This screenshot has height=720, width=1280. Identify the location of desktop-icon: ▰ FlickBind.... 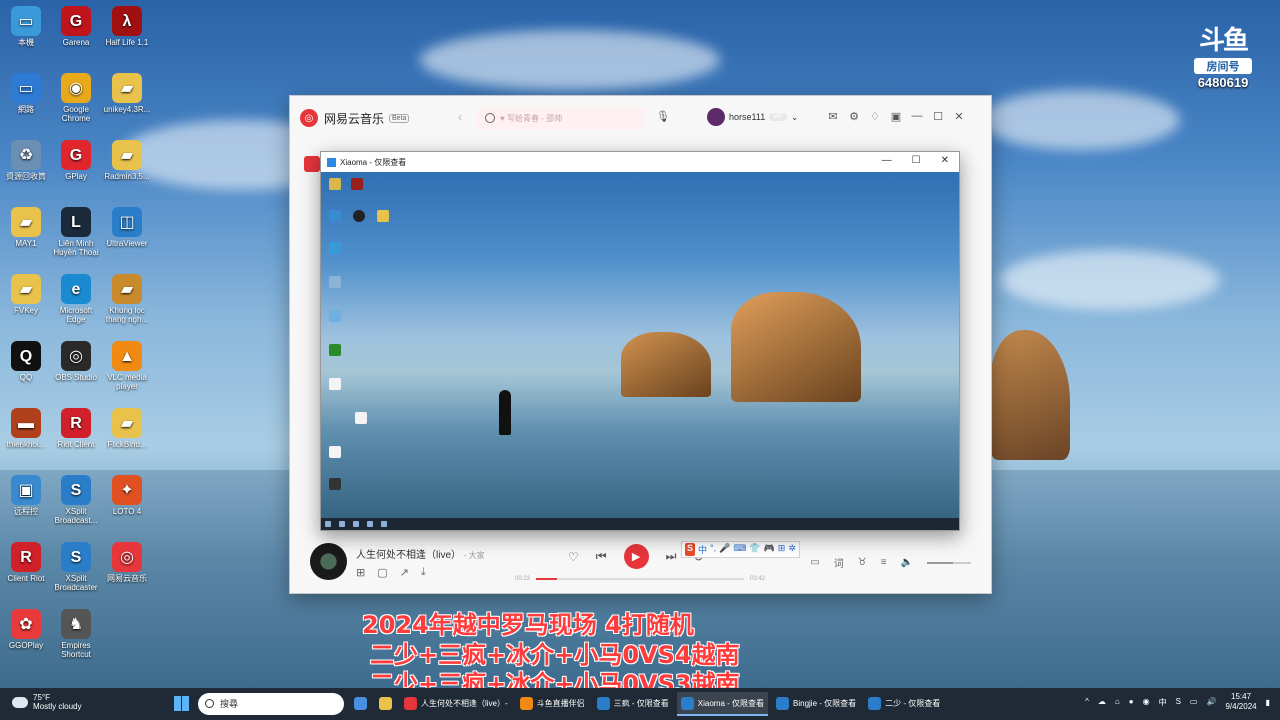
(127, 428).